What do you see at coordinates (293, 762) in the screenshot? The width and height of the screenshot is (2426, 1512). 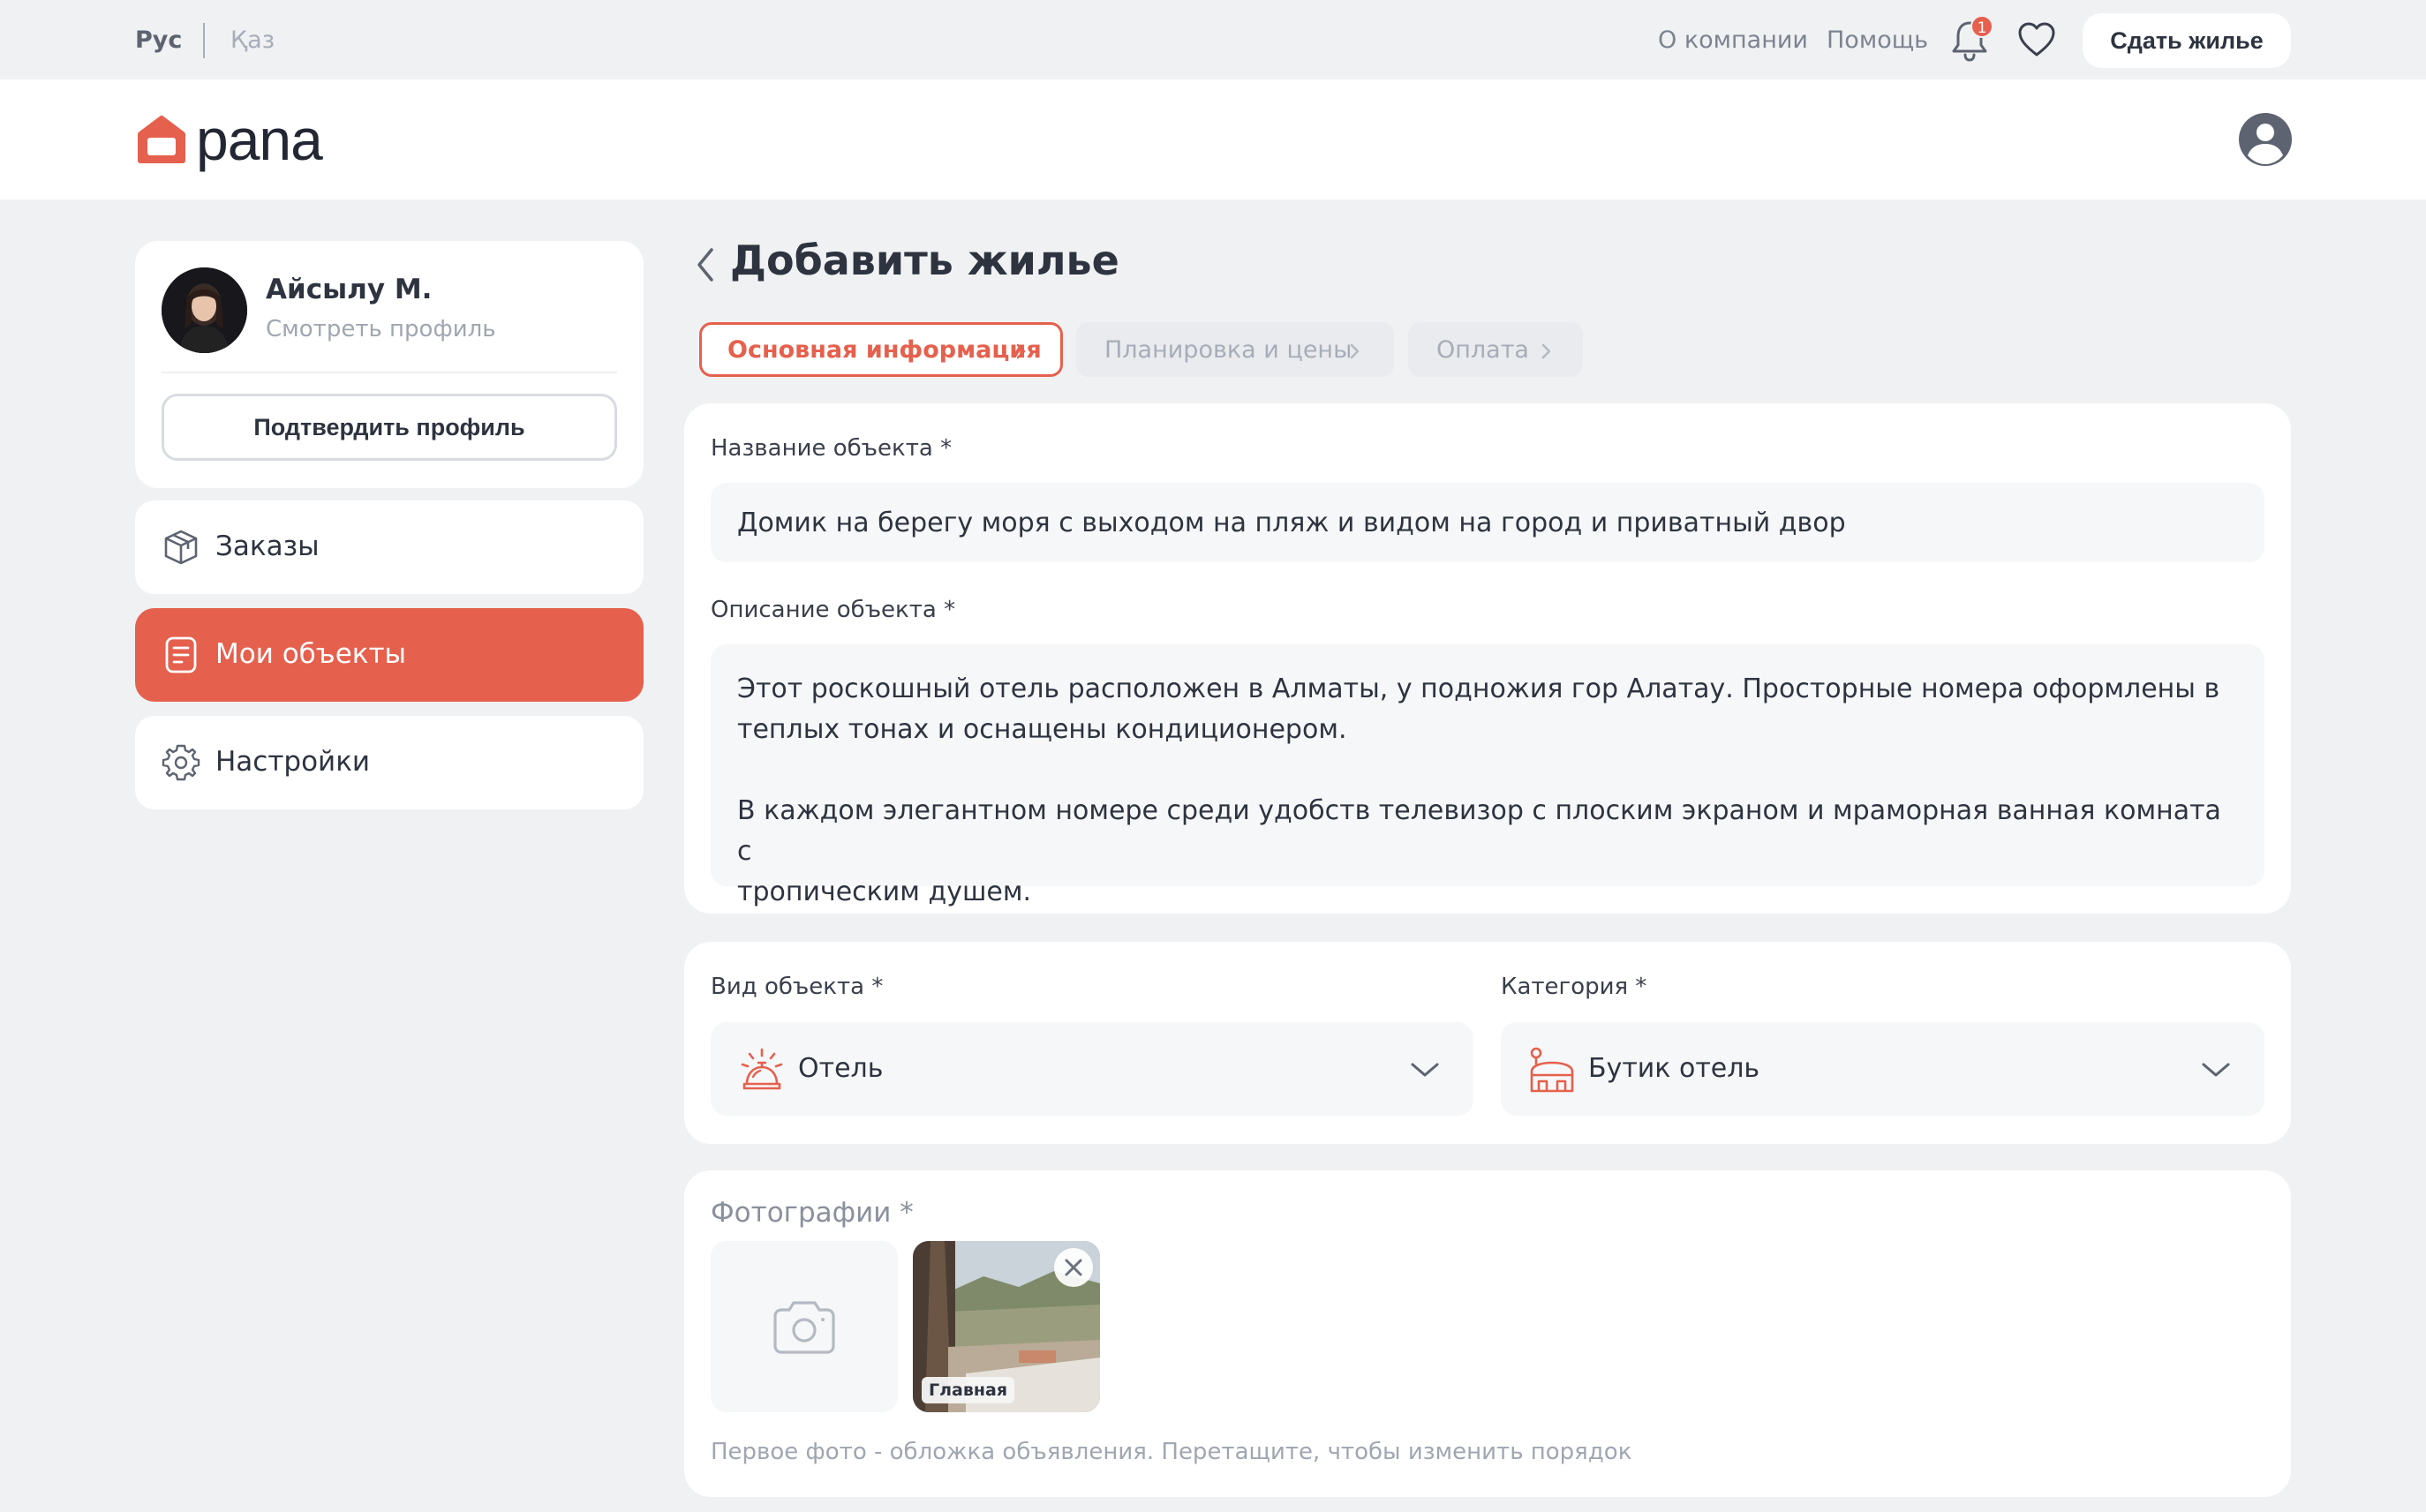 I see `sidebar-item-label: Настройки` at bounding box center [293, 762].